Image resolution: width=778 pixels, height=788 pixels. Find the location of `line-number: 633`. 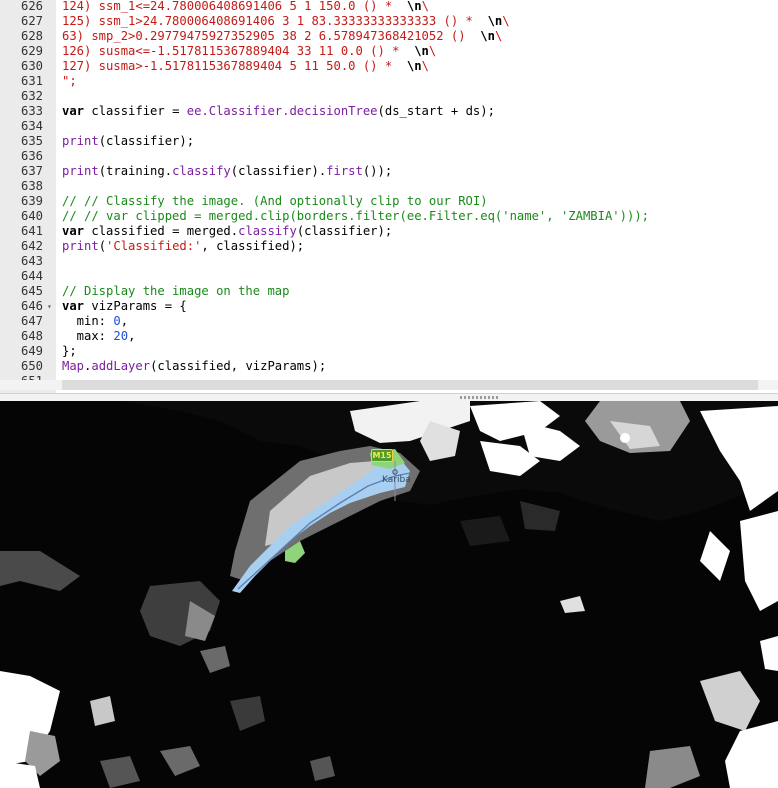

line-number: 633 is located at coordinates (31, 111).